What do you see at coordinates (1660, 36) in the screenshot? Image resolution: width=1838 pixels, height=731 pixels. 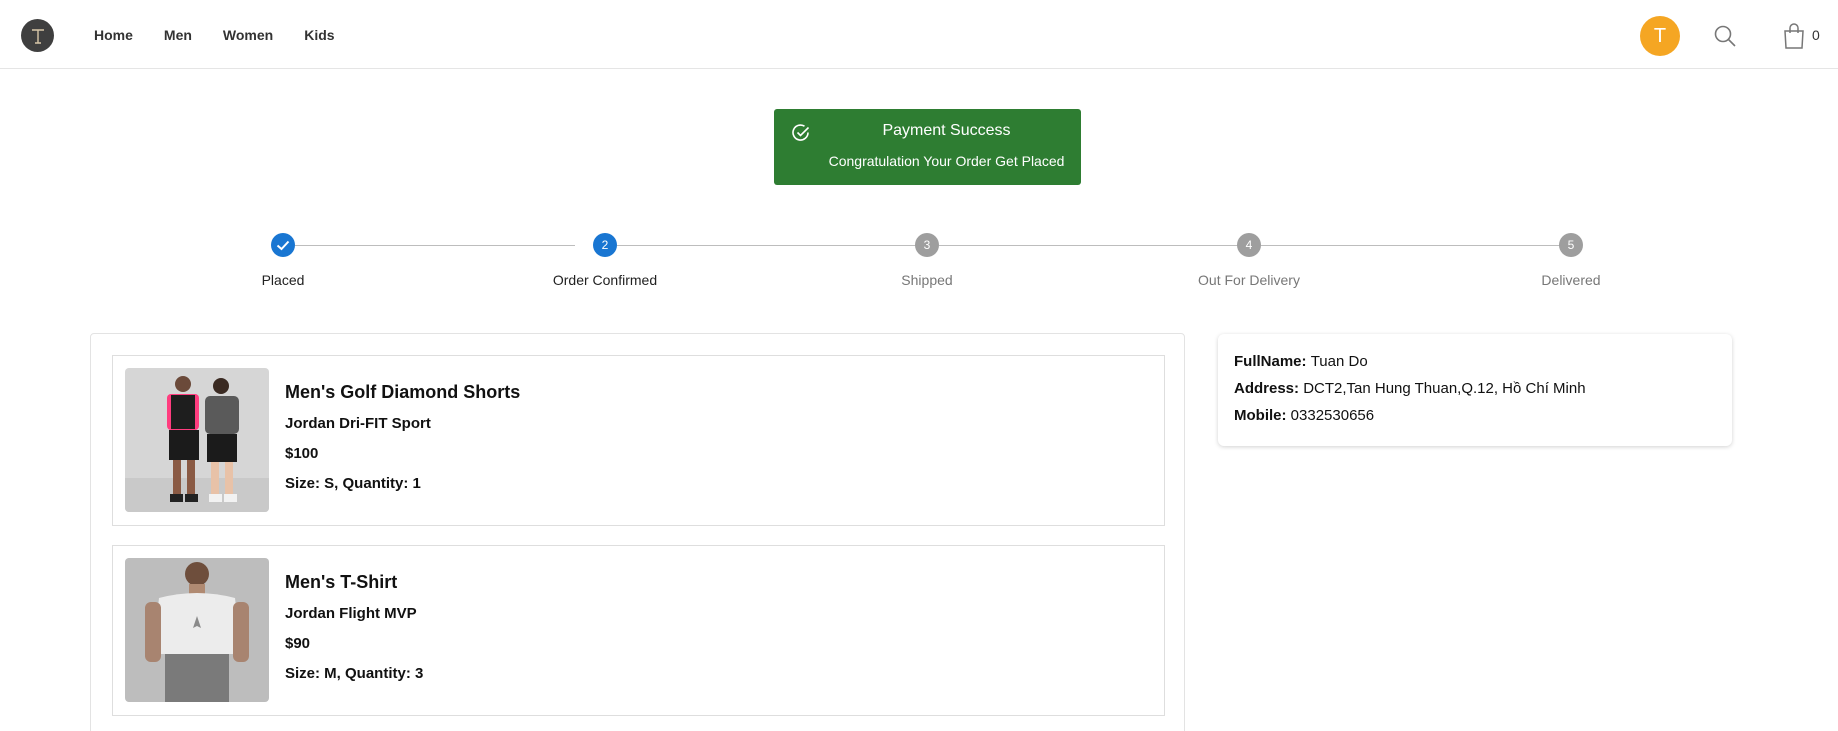 I see `user-avatar: T` at bounding box center [1660, 36].